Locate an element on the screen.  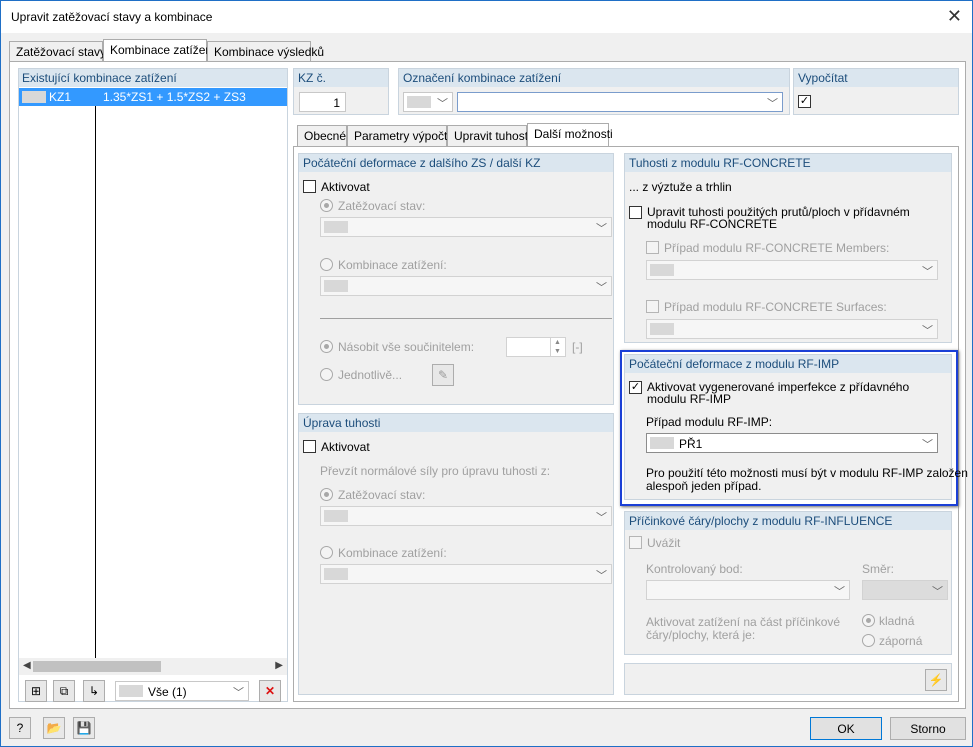
tab-modify-stiffness: Upravit tuhosti is located at coordinates (489, 135).